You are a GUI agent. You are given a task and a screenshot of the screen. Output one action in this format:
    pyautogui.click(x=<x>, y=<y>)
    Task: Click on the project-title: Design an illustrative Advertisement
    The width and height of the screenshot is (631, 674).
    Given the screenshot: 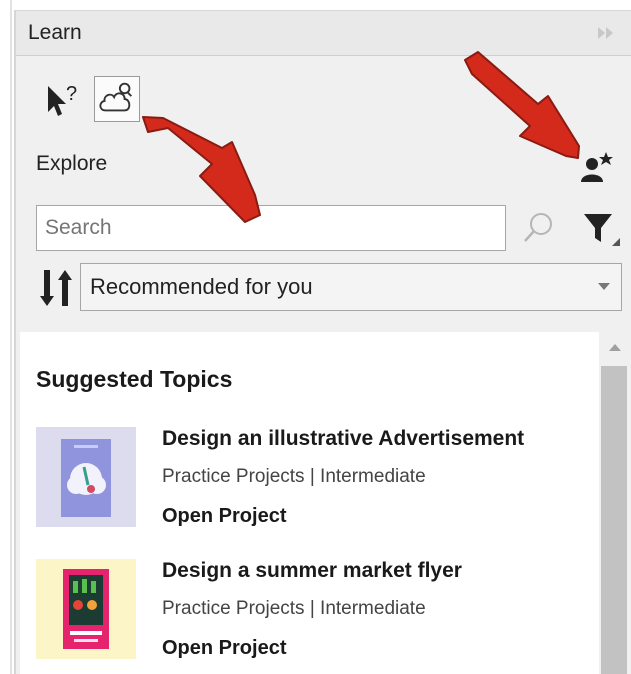 What is the action you would take?
    pyautogui.click(x=343, y=438)
    